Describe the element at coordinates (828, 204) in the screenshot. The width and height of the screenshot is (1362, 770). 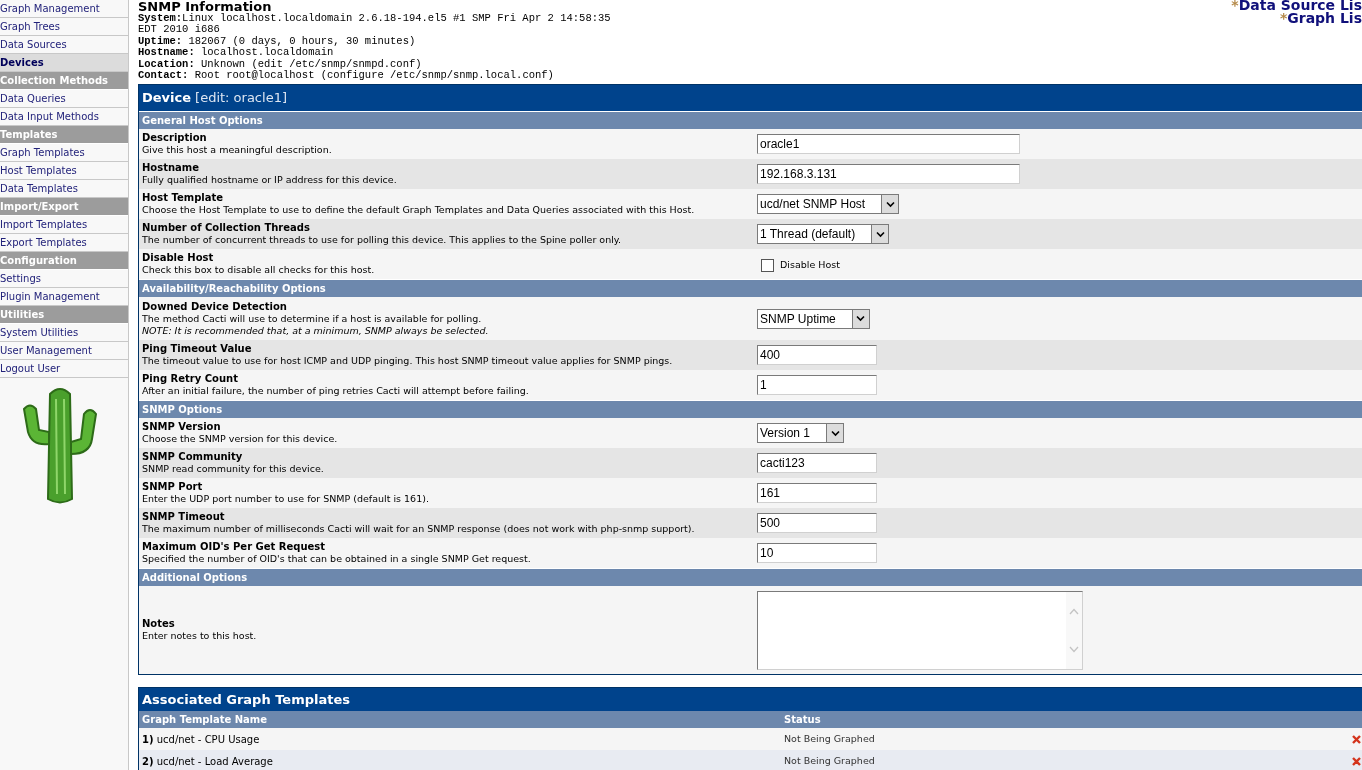
I see `dropdown: ucd/net SNMP Host` at that location.